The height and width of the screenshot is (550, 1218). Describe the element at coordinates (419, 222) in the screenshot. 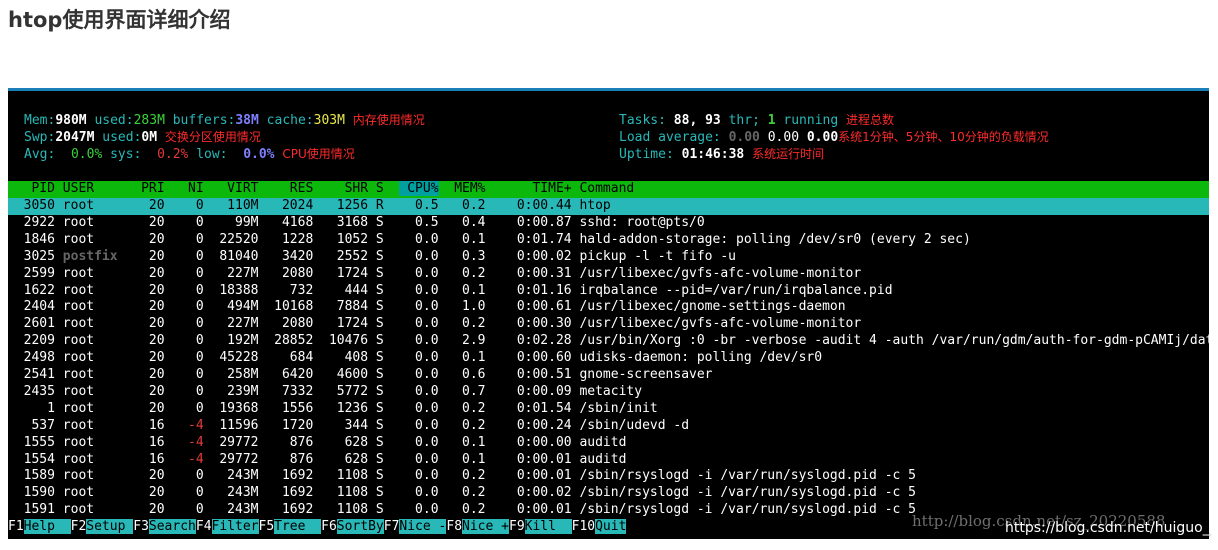

I see `cell-cpu: 0.5` at that location.